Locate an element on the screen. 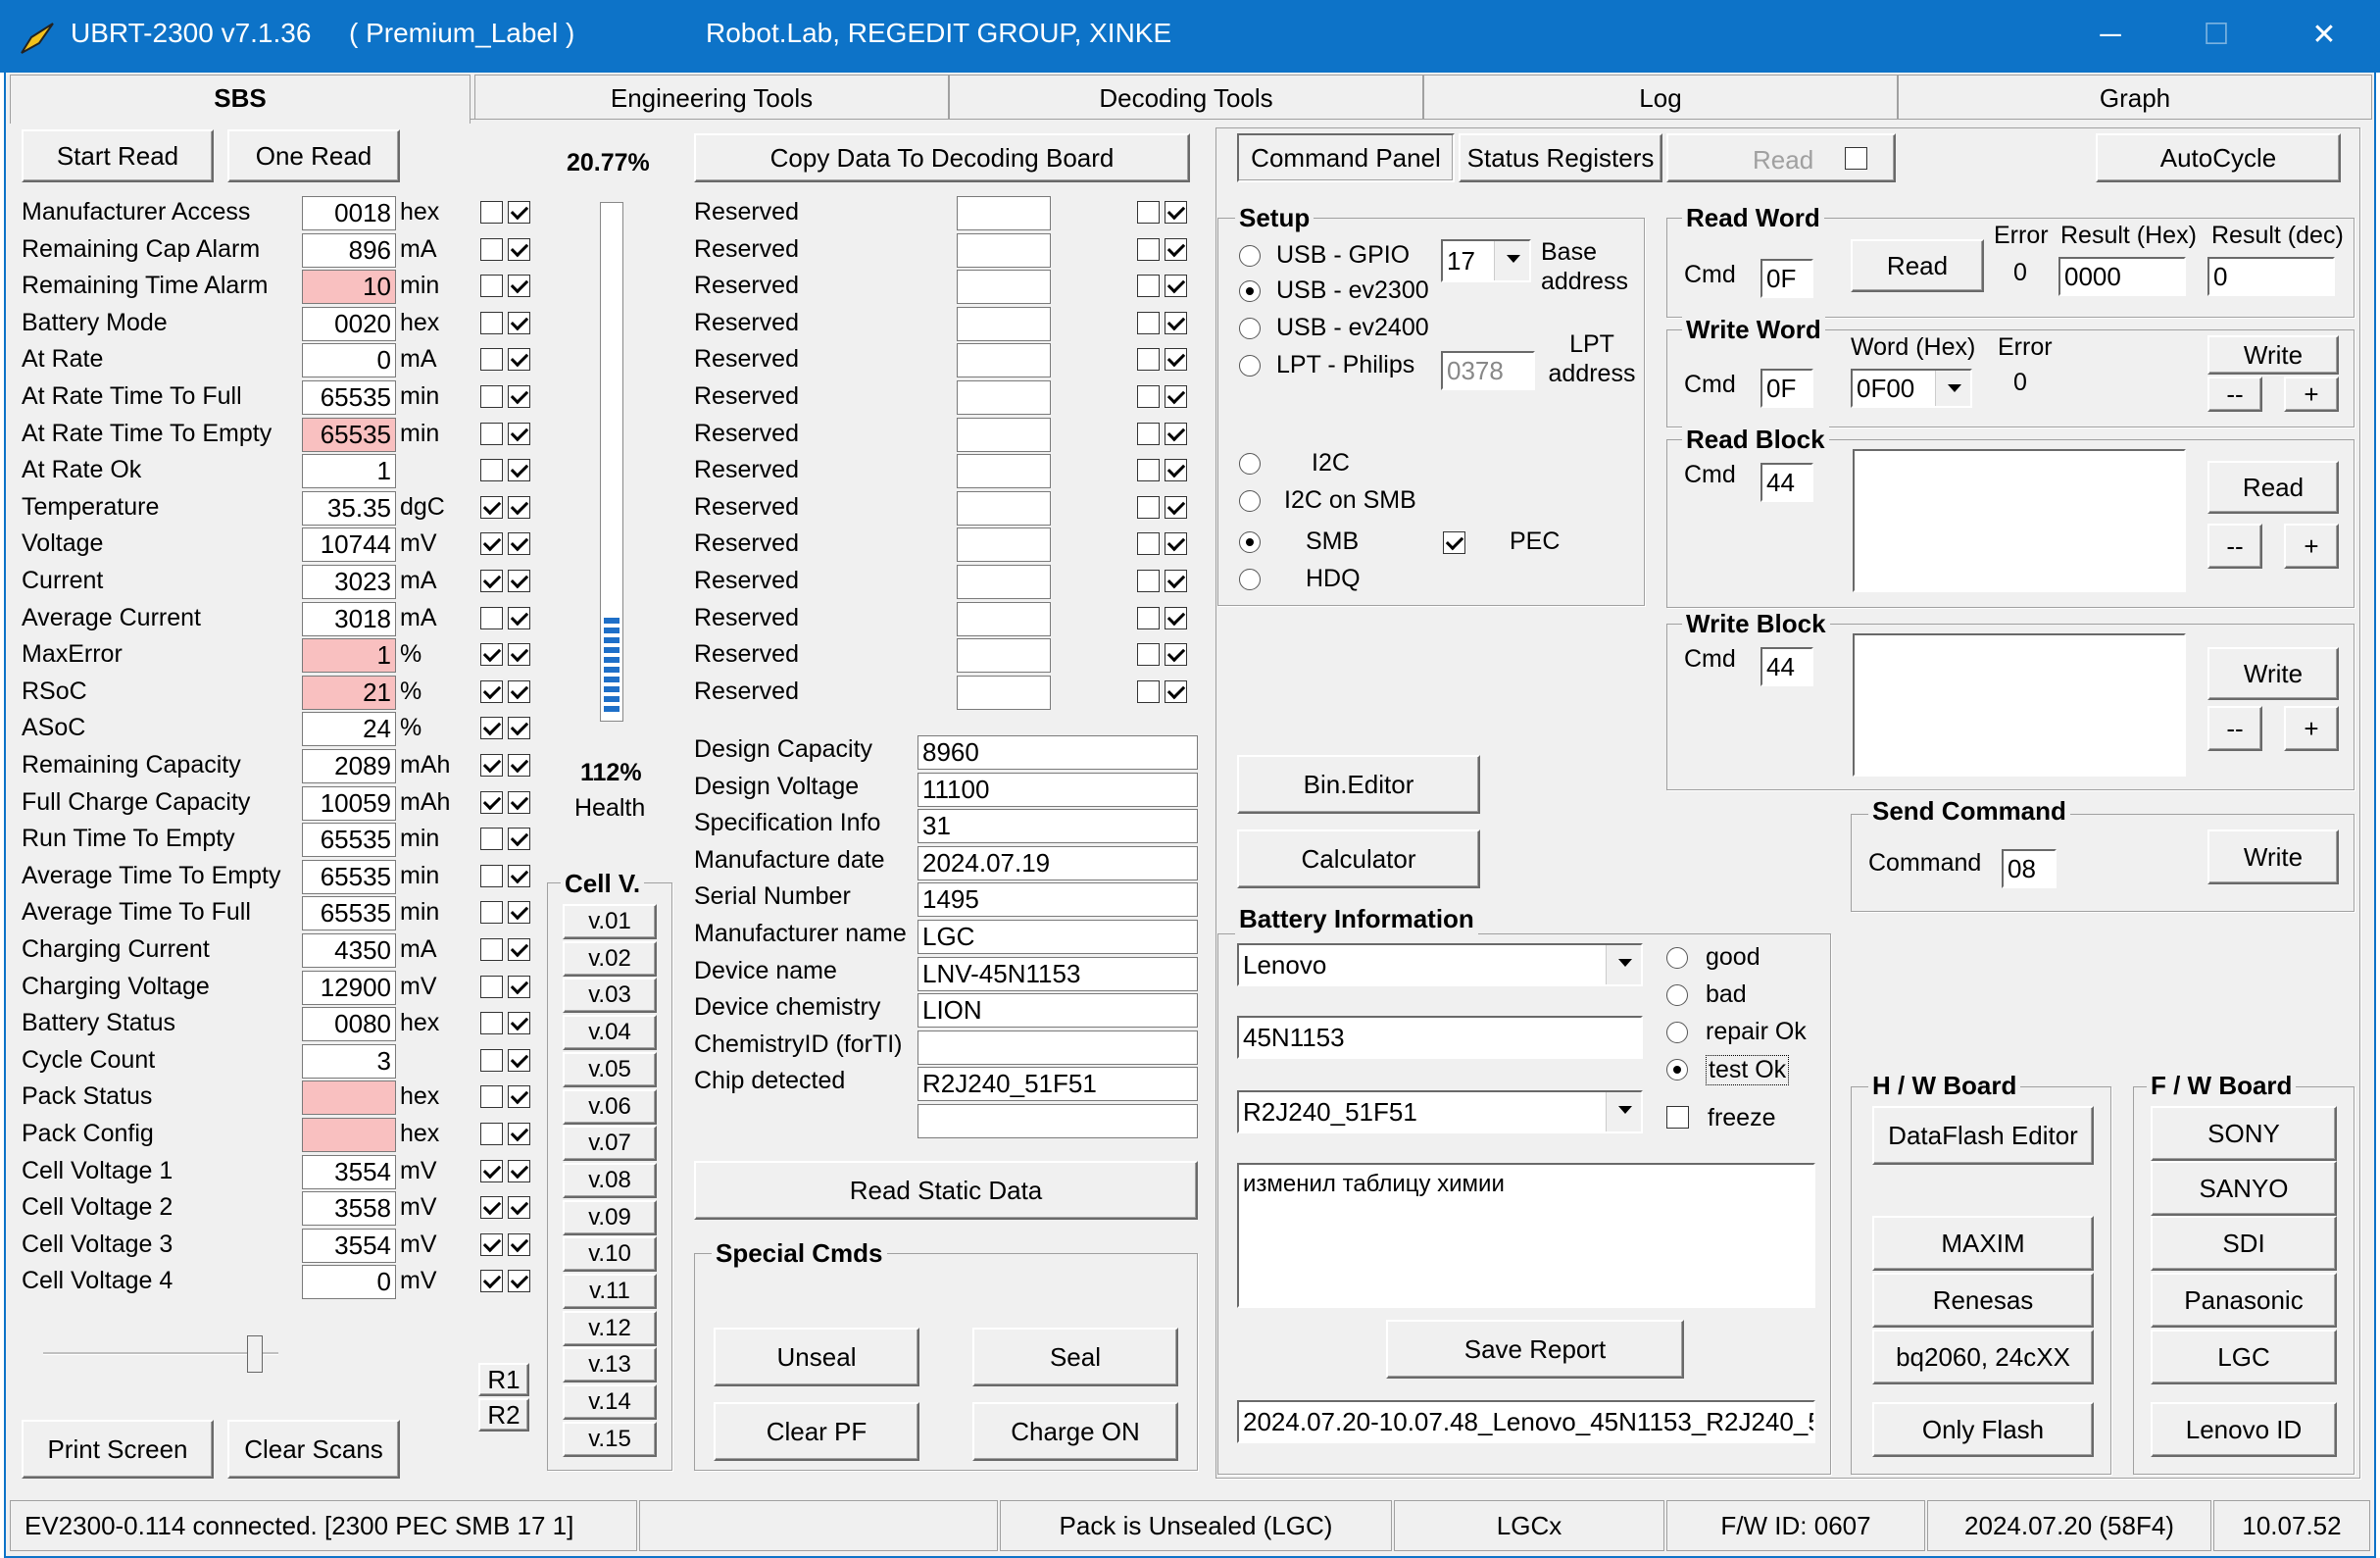 The height and width of the screenshot is (1558, 2380). save-report-button: Save Report is located at coordinates (1535, 1350).